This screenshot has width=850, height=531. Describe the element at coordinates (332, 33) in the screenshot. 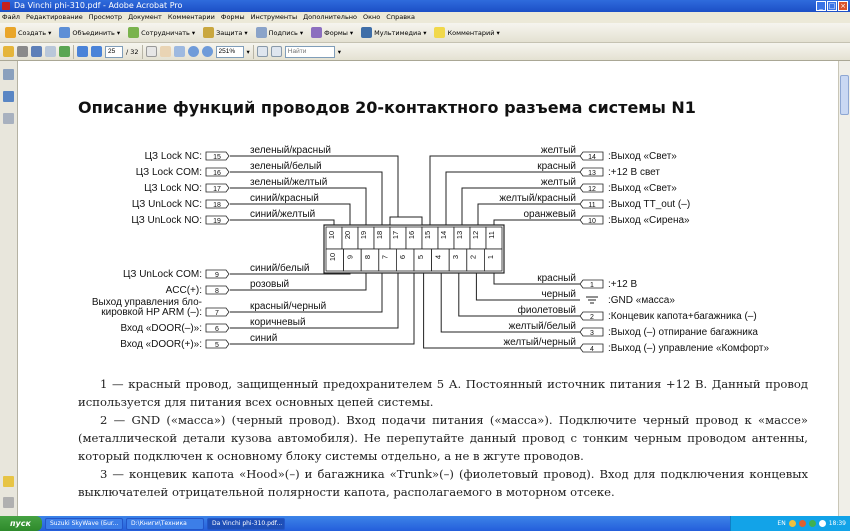

I see `forms-button: Формы ▾` at that location.